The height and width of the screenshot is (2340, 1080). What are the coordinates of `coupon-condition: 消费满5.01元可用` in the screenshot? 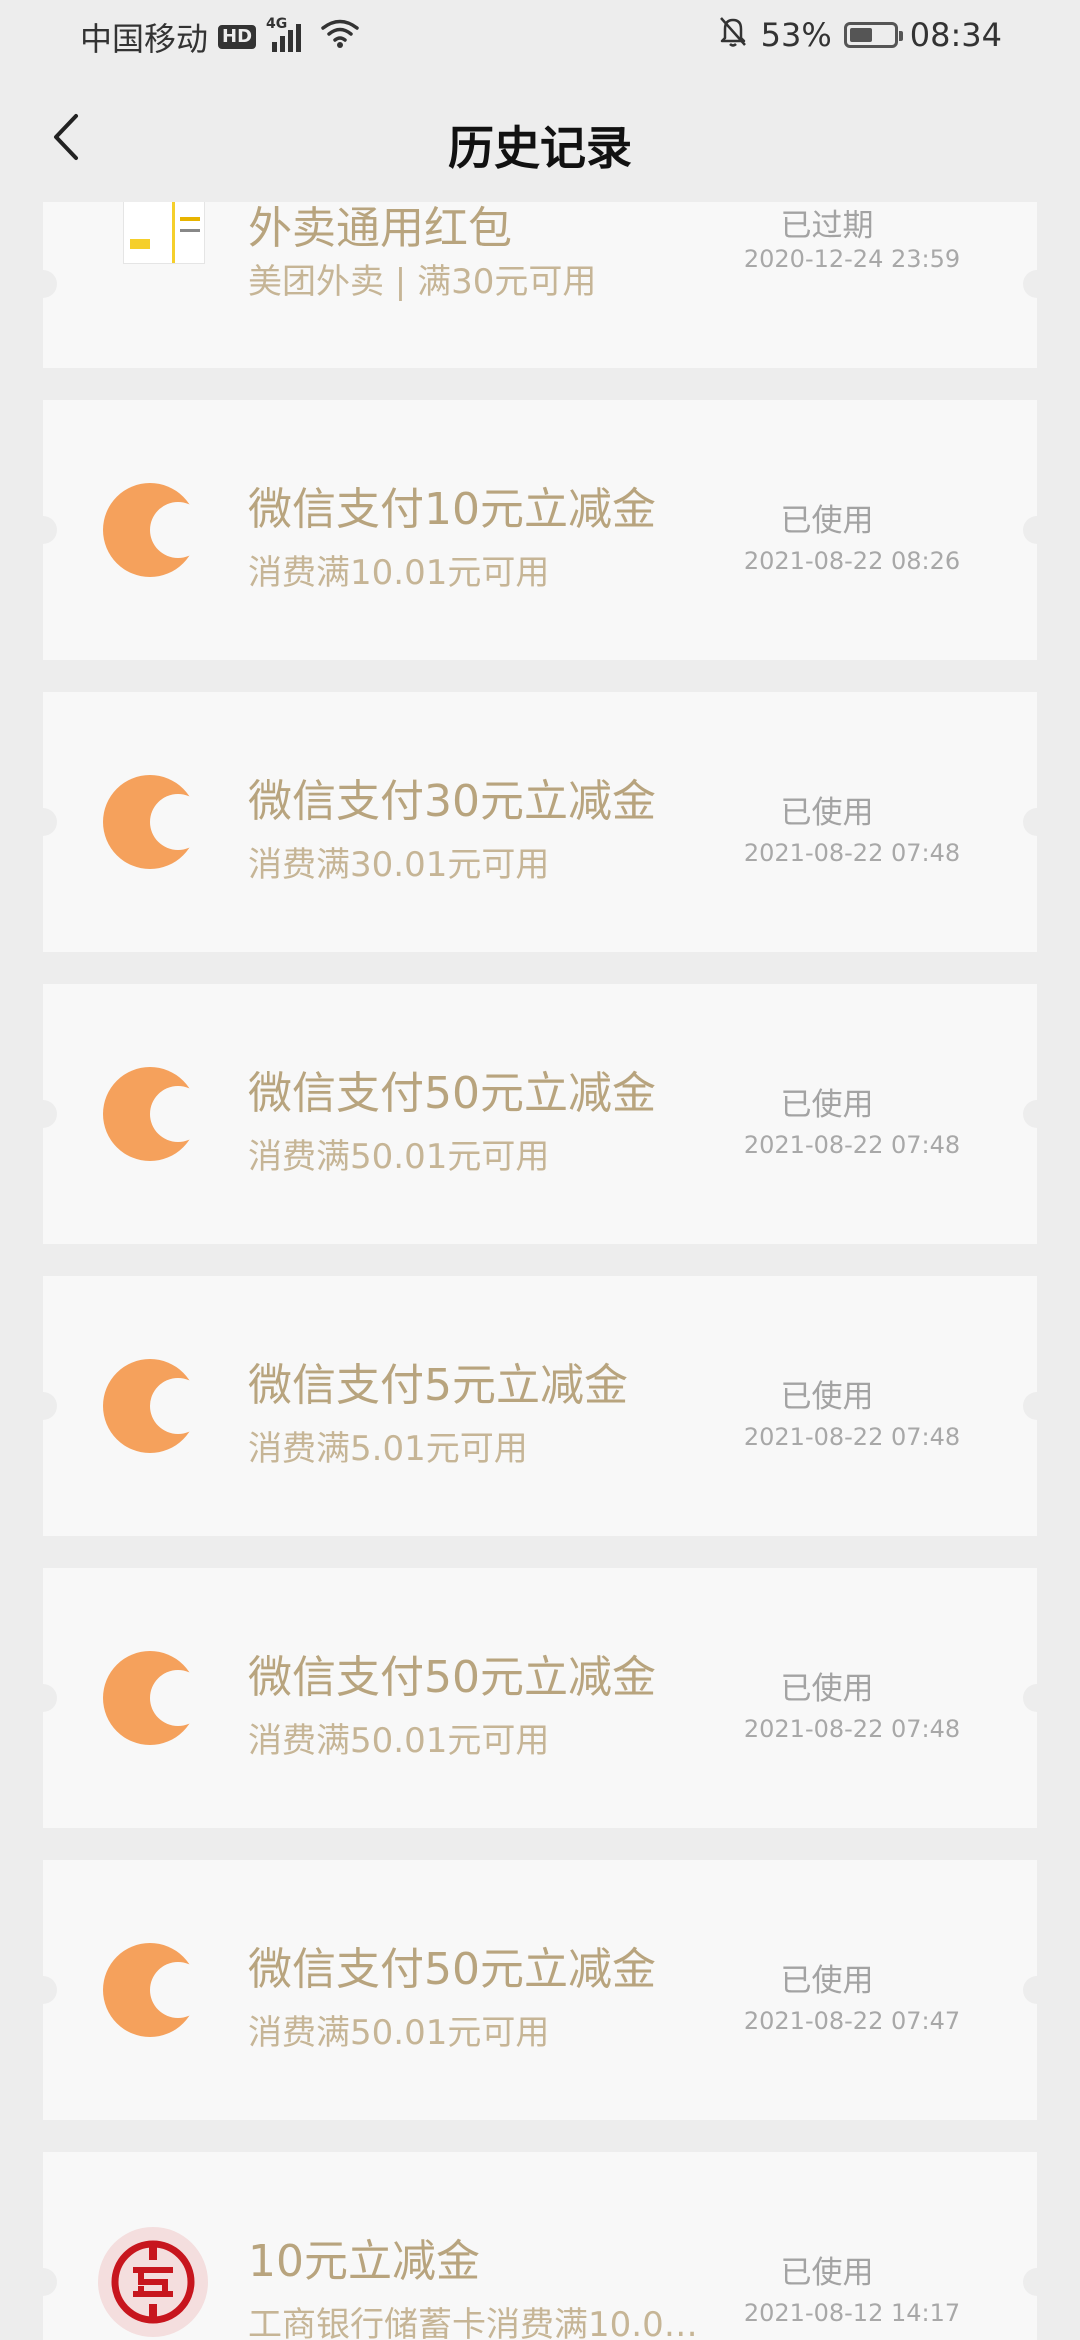 It's located at (388, 1449).